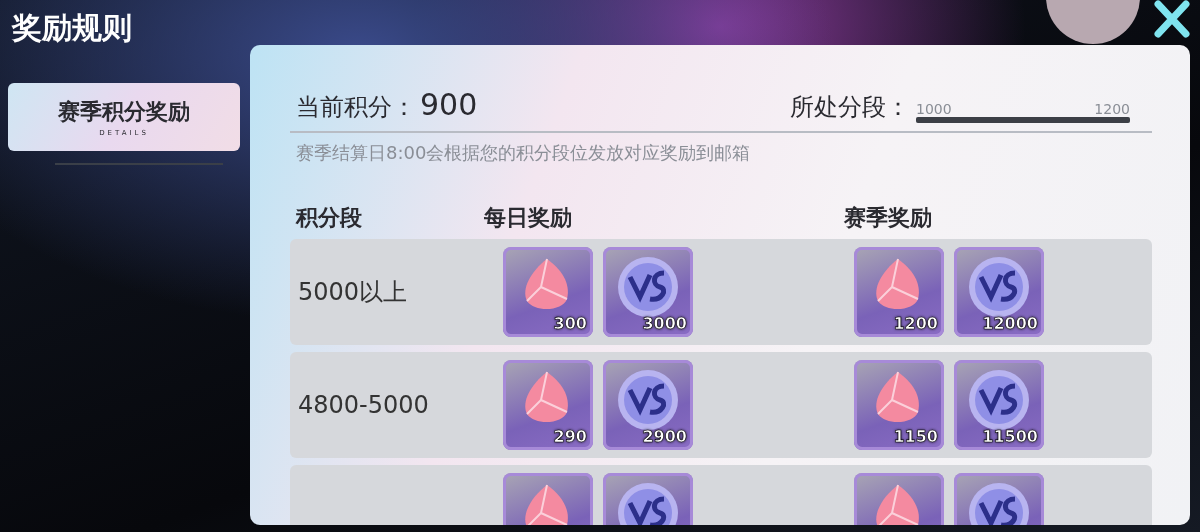  Describe the element at coordinates (523, 153) in the screenshot. I see `settlement-note: 赛季结算日8:00会根据您的积分段位发放对应奖励到邮箱` at that location.